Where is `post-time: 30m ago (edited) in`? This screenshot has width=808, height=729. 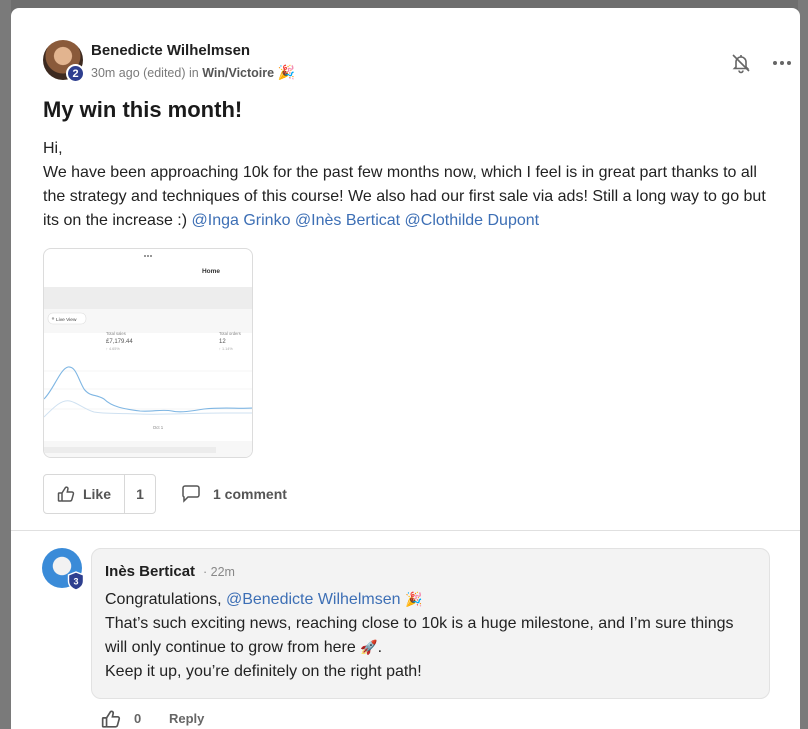 post-time: 30m ago (edited) in is located at coordinates (147, 73).